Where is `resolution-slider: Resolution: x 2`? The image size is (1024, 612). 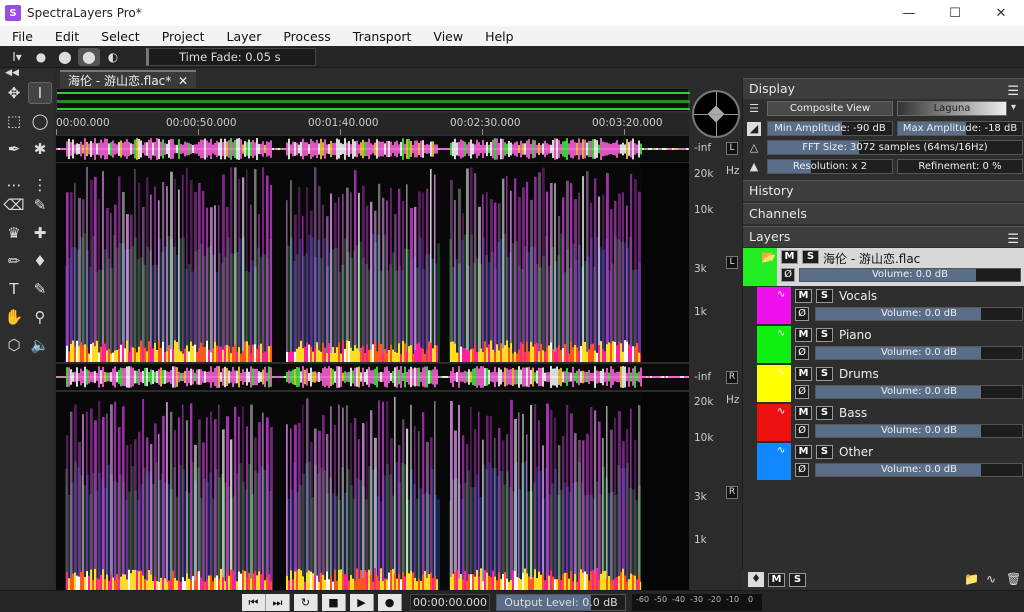
resolution-slider: Resolution: x 2 is located at coordinates (830, 166).